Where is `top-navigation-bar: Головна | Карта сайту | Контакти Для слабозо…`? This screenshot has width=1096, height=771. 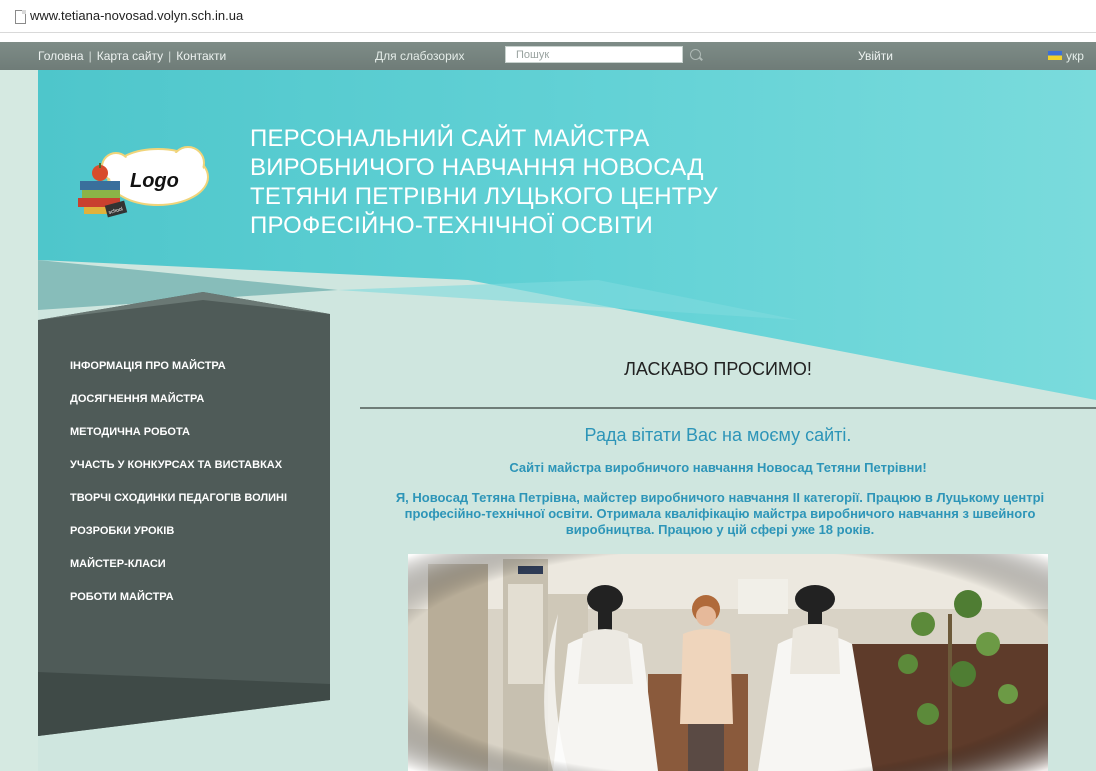 top-navigation-bar: Головна | Карта сайту | Контакти Для слабозо… is located at coordinates (548, 56).